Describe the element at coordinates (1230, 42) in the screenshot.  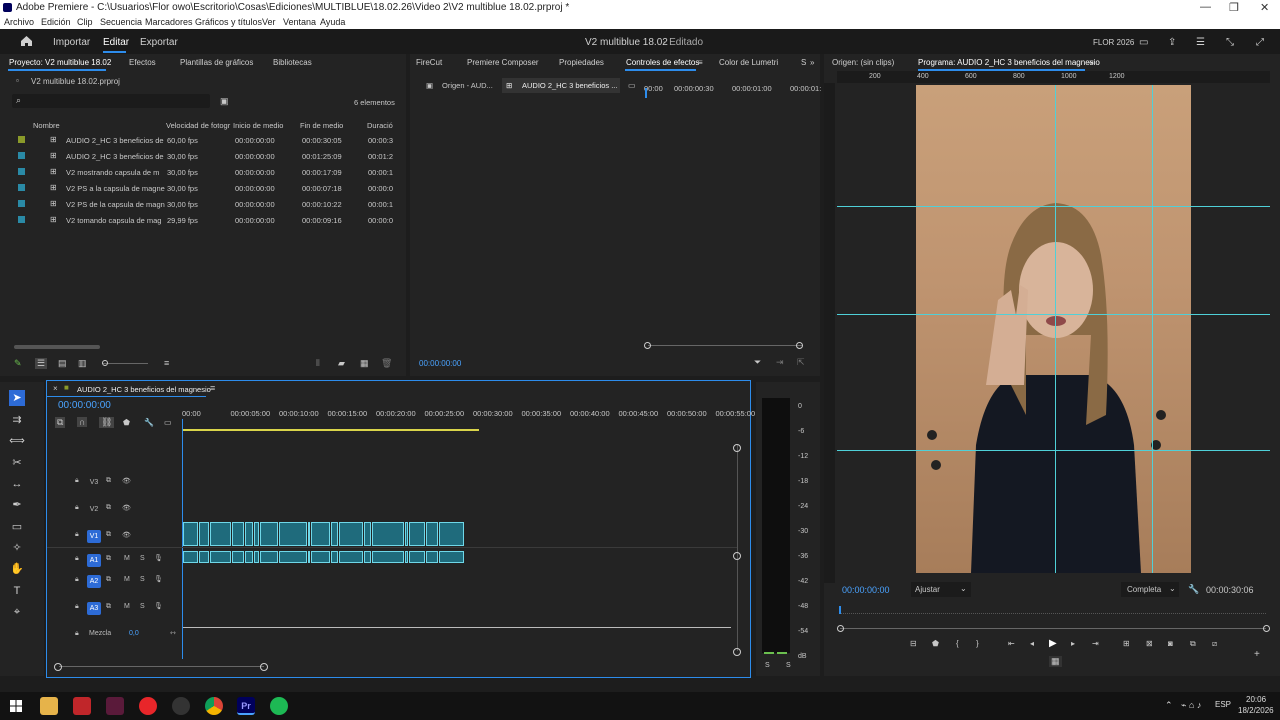
I see `zoom-fit-icon: ⤡` at that location.